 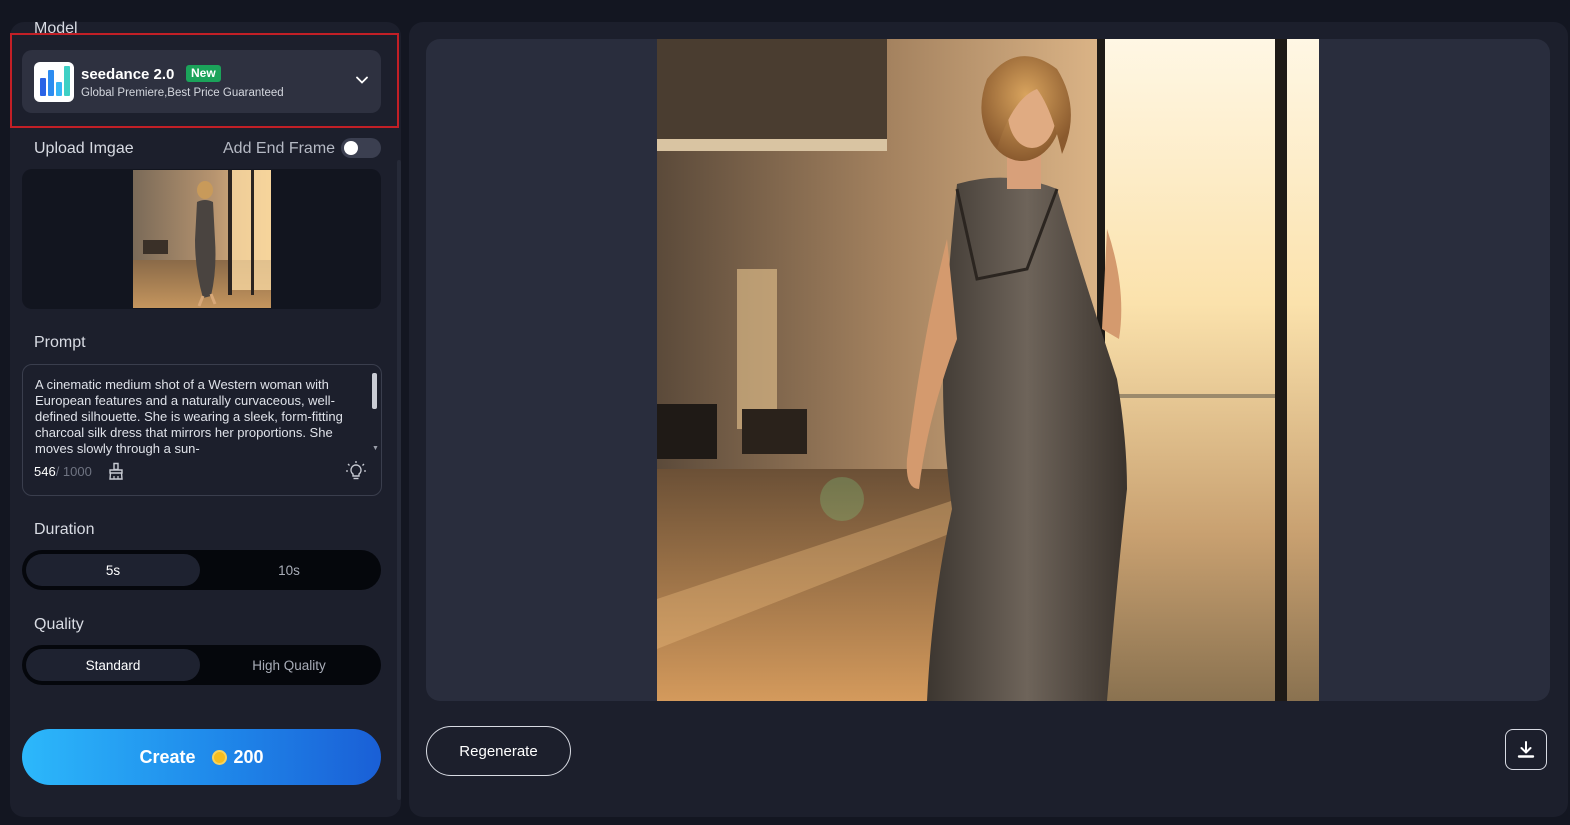 I want to click on create-button: Create 200, so click(x=201, y=757).